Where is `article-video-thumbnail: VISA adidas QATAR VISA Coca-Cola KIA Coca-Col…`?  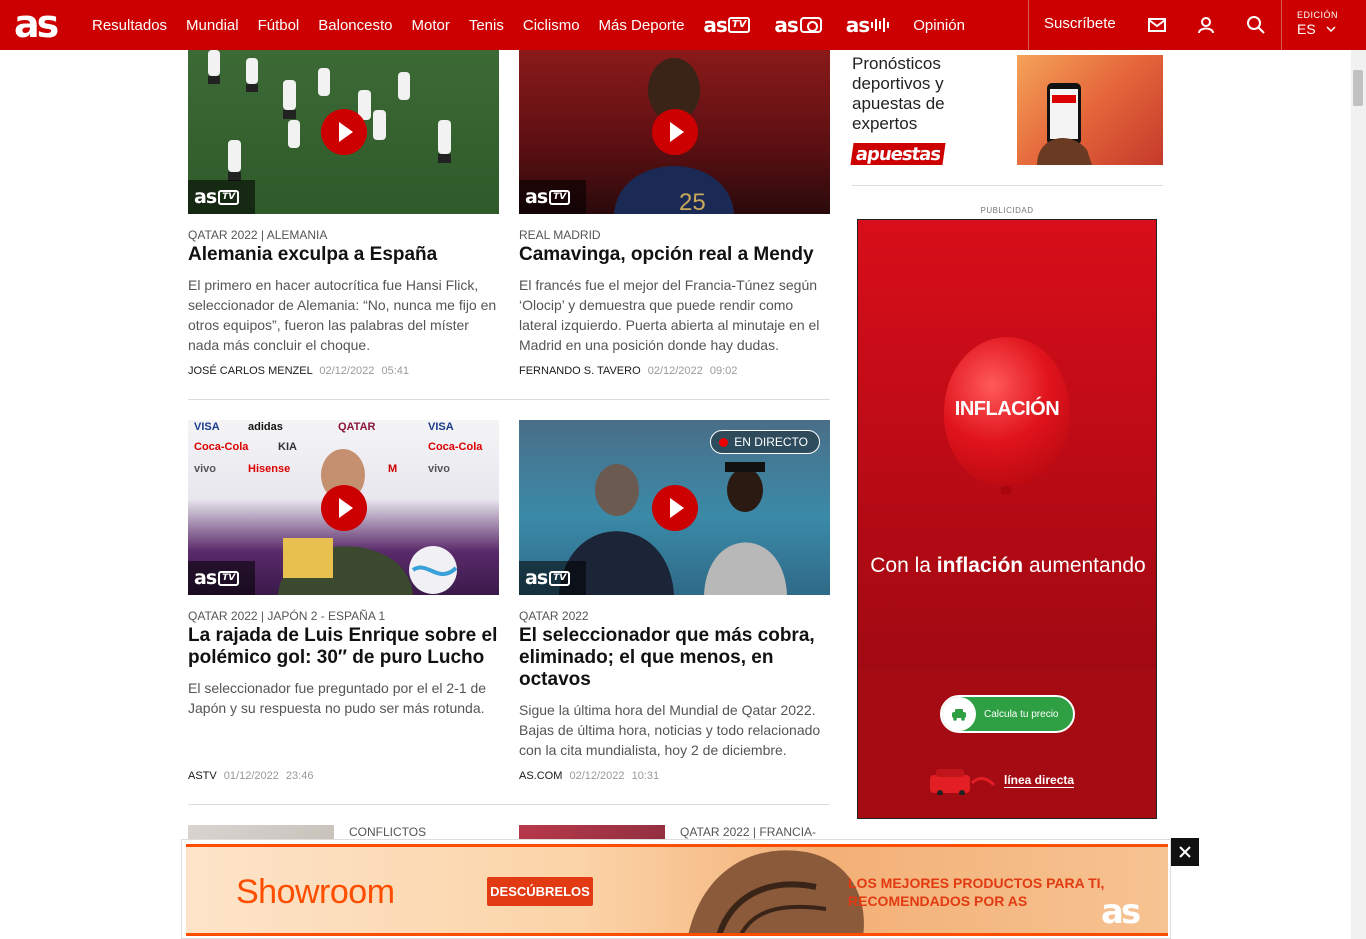
article-video-thumbnail: VISA adidas QATAR VISA Coca-Cola KIA Coca-Col… is located at coordinates (343, 507).